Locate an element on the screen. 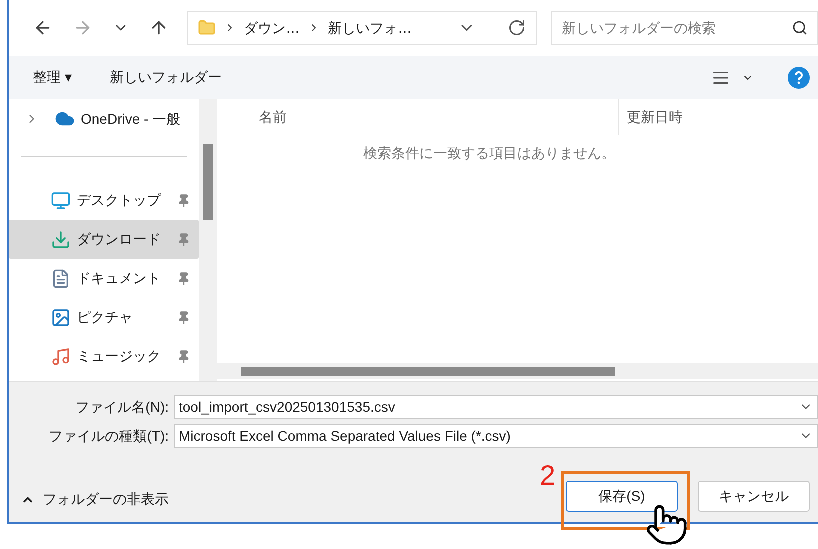 Image resolution: width=818 pixels, height=549 pixels. search-field: 新しいフォルダーの検索 is located at coordinates (684, 28).